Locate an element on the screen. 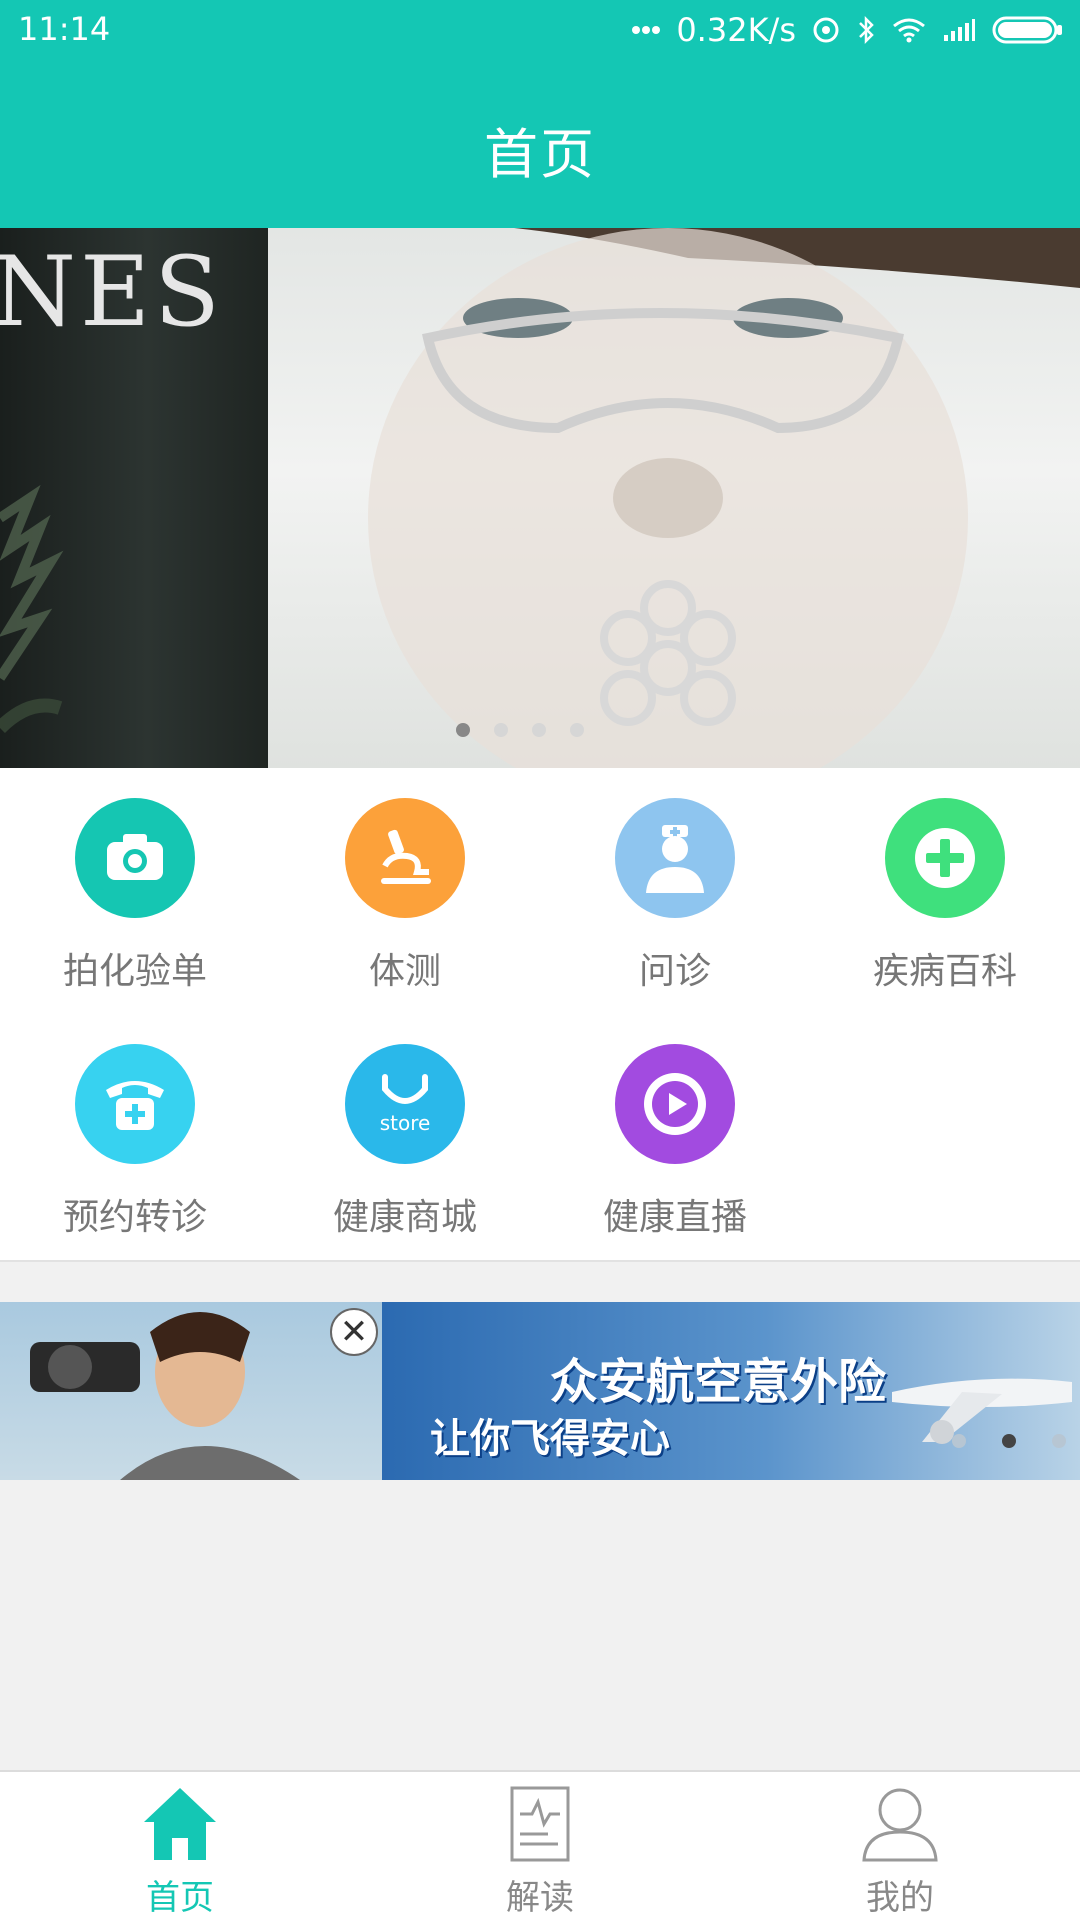 Image resolution: width=1080 pixels, height=1922 pixels. grid-label: 问诊 is located at coordinates (674, 971).